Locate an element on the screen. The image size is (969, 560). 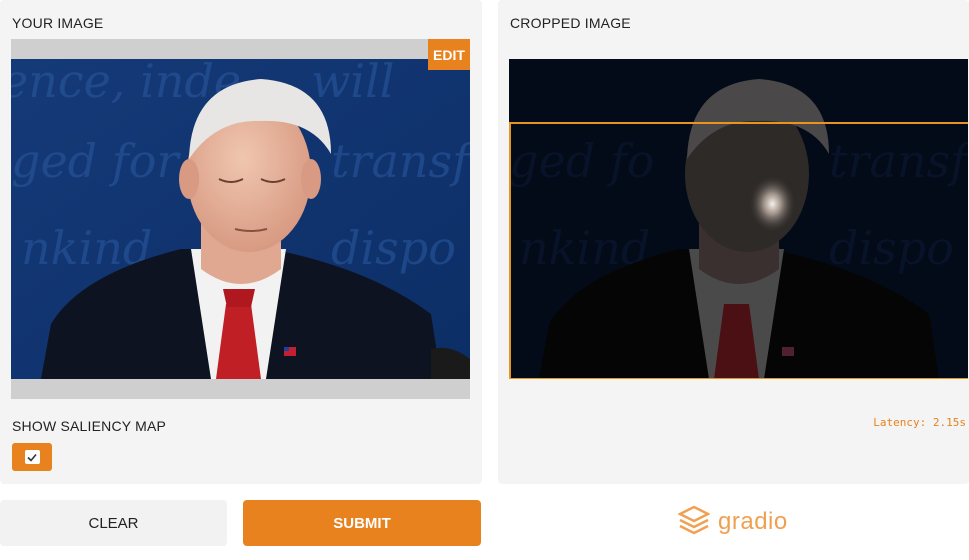
saliency-label: SHOW SALIENCY MAP is located at coordinates (89, 426).